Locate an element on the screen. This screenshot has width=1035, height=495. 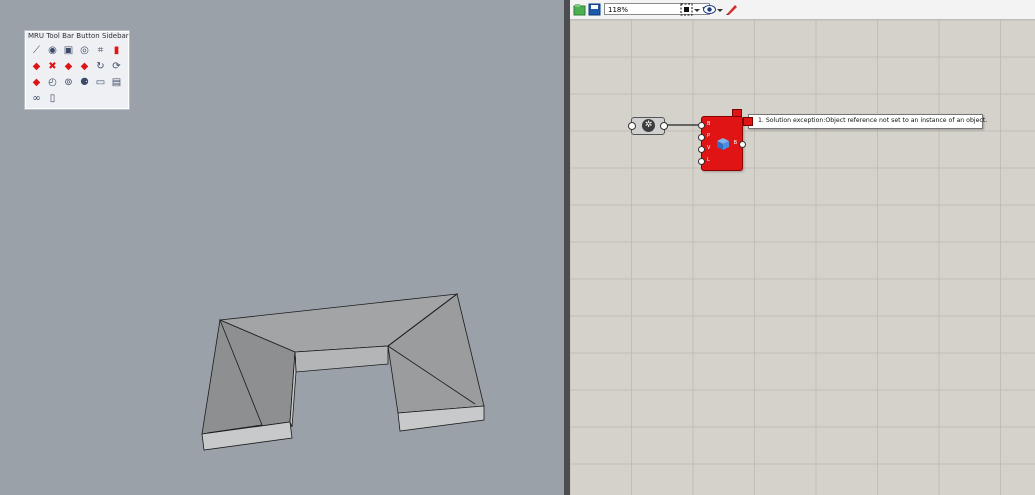
box-icon: ▣ is located at coordinates (68, 50).